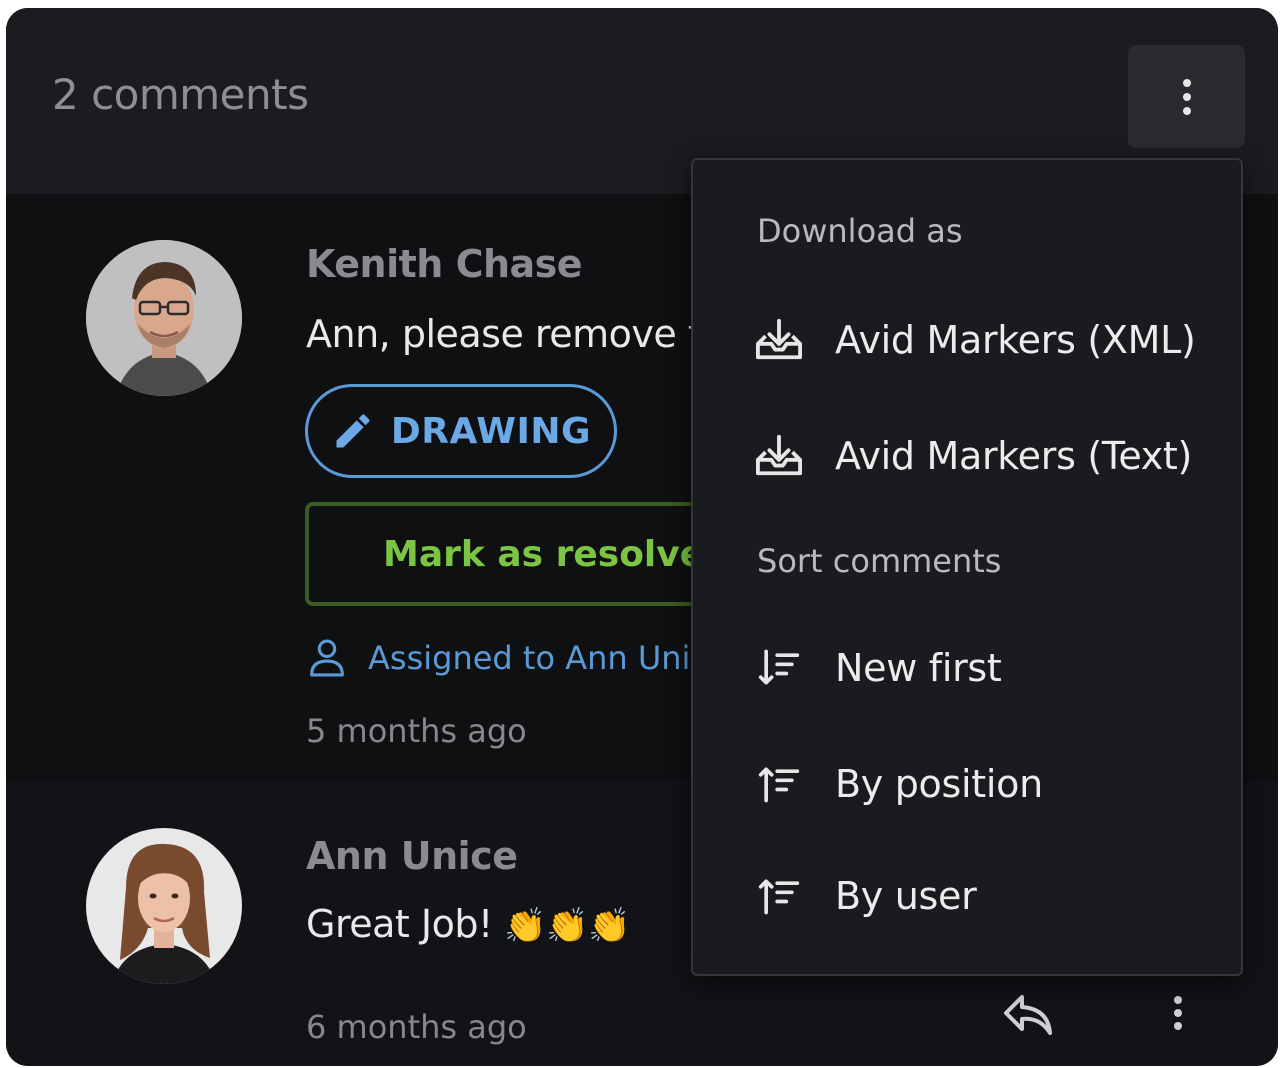 This screenshot has width=1281, height=1068. I want to click on menu-item-by-user: By user, so click(988, 896).